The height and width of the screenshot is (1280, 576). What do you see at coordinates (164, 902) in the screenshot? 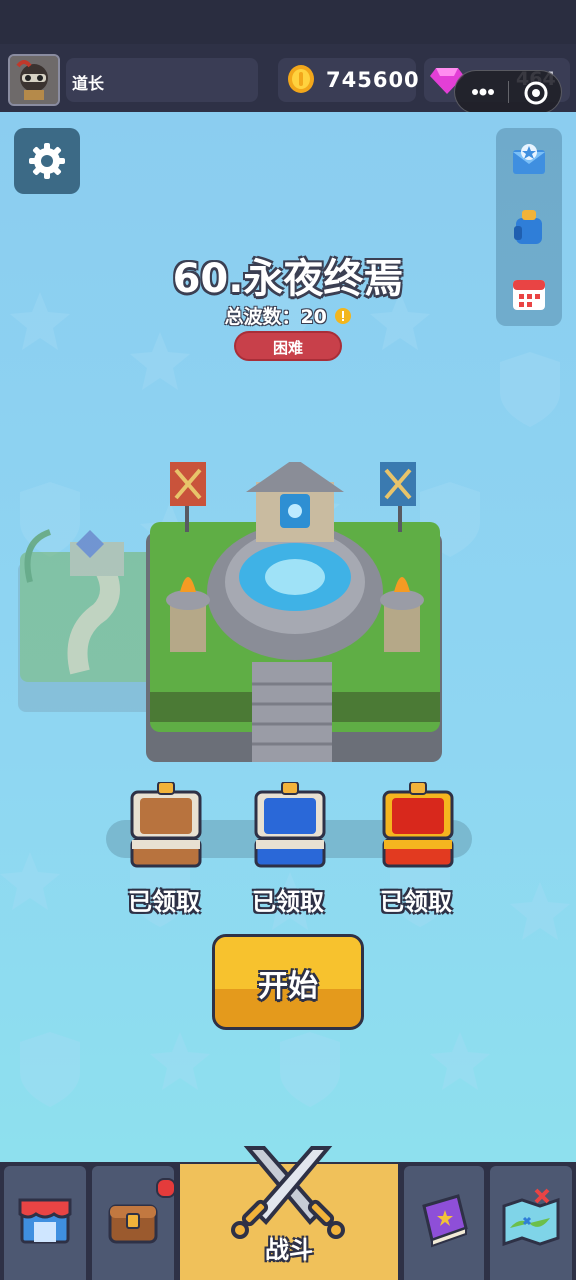
I see `chest-status-1: 已领取` at bounding box center [164, 902].